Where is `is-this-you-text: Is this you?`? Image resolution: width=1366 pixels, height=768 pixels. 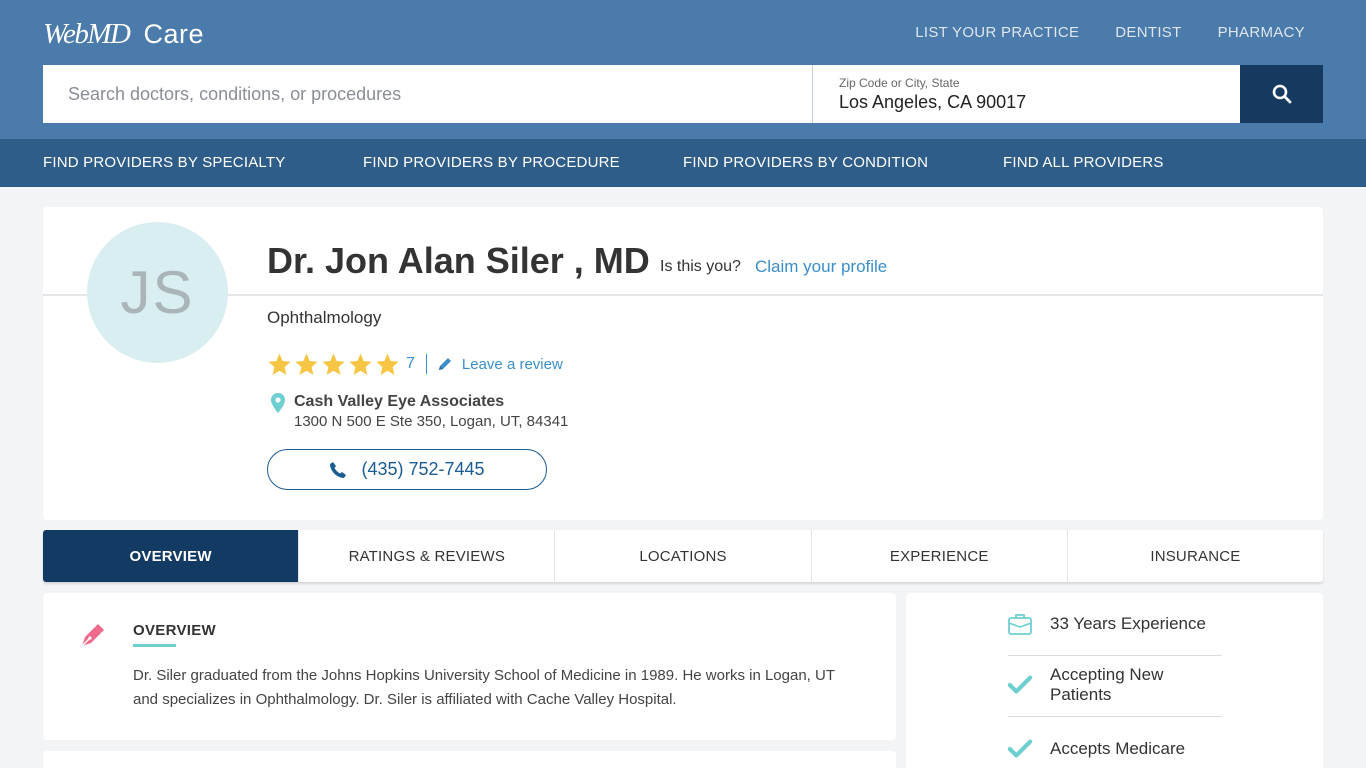
is-this-you-text: Is this you? is located at coordinates (700, 266).